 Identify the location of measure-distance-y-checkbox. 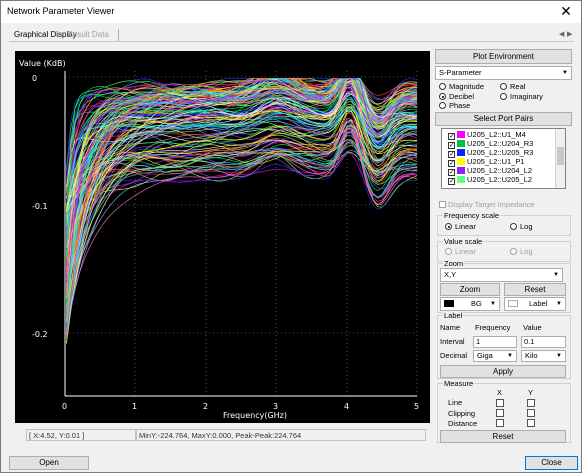
(531, 423).